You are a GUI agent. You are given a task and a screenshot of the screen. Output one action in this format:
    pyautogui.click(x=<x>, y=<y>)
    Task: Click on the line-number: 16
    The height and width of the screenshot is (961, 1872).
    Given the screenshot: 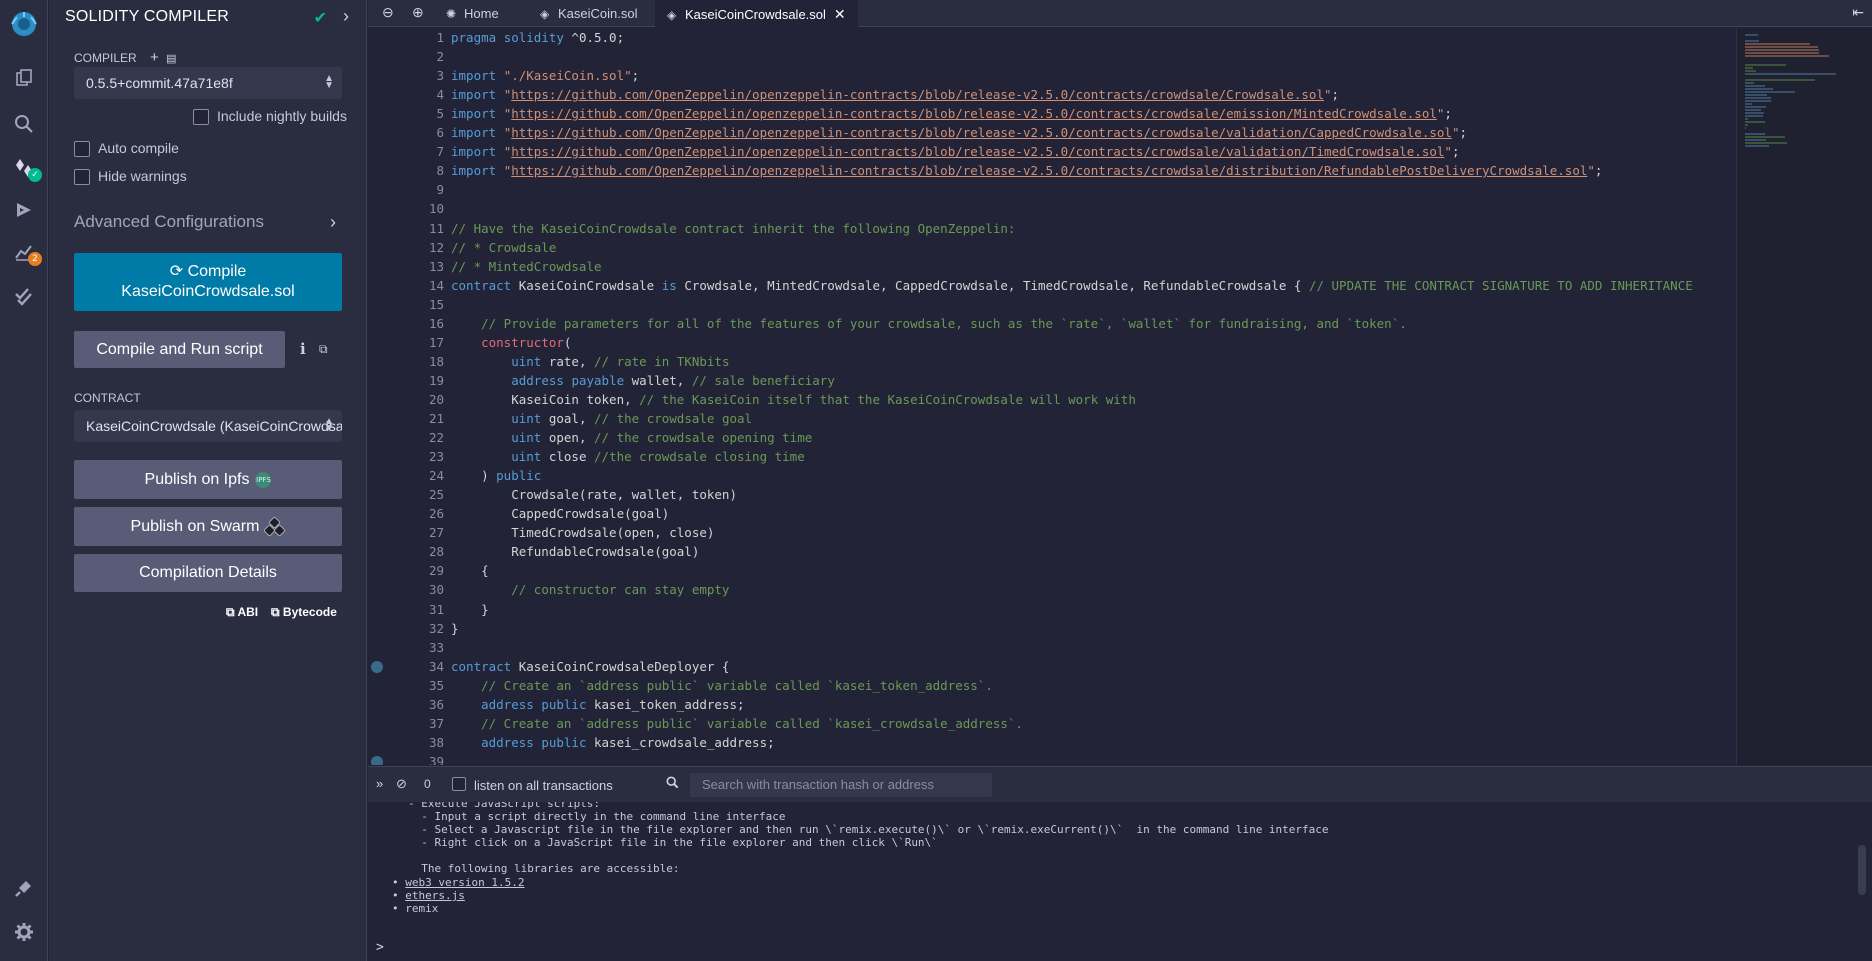 What is the action you would take?
    pyautogui.click(x=414, y=323)
    